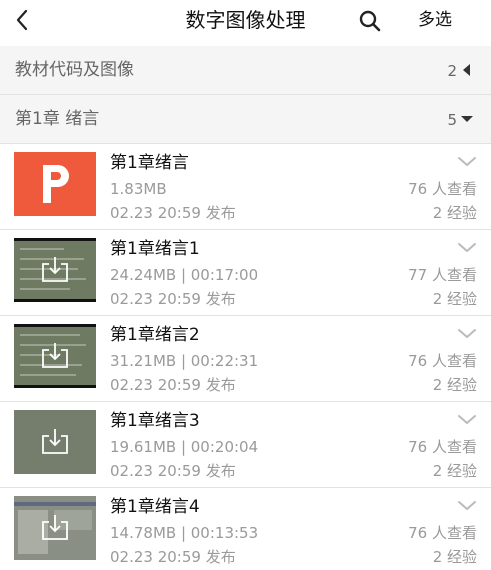  I want to click on section-count: 5, so click(452, 120).